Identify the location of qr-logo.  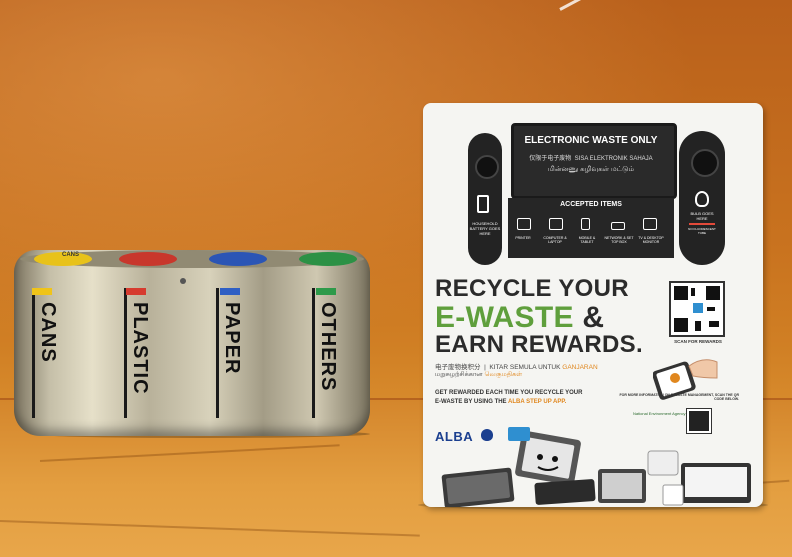
(698, 308).